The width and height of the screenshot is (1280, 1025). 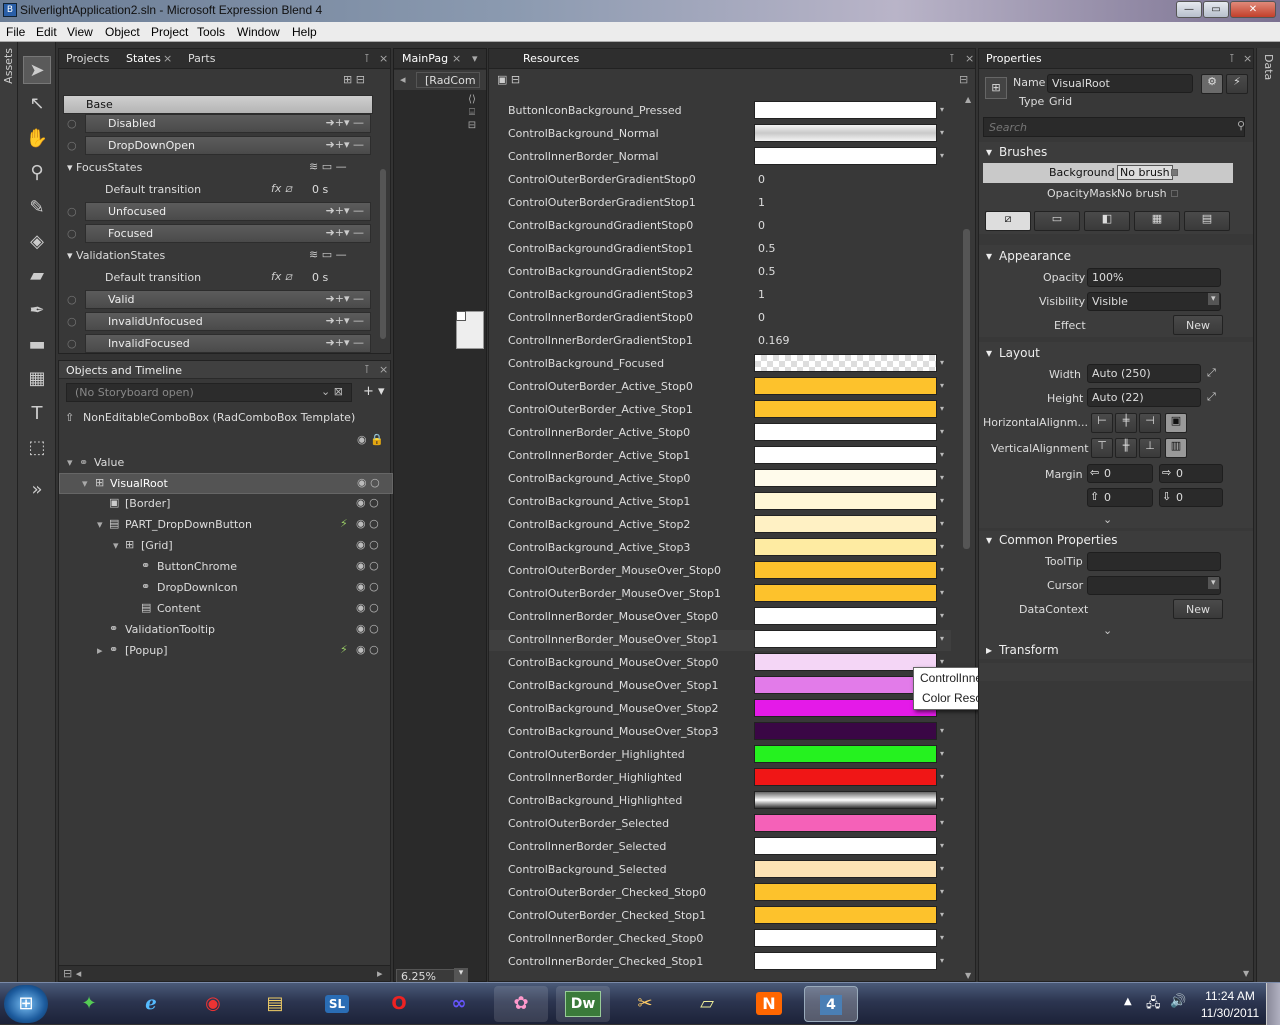 I want to click on menu-help: Help, so click(x=304, y=32).